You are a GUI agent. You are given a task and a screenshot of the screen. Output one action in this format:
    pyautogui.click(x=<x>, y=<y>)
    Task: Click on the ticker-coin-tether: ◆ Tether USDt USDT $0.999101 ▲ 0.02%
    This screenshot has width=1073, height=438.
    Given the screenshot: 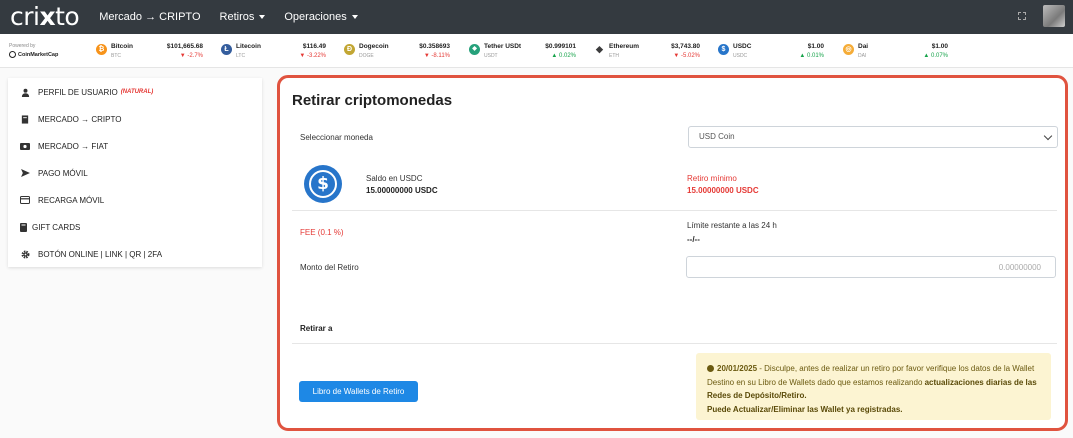 What is the action you would take?
    pyautogui.click(x=522, y=52)
    